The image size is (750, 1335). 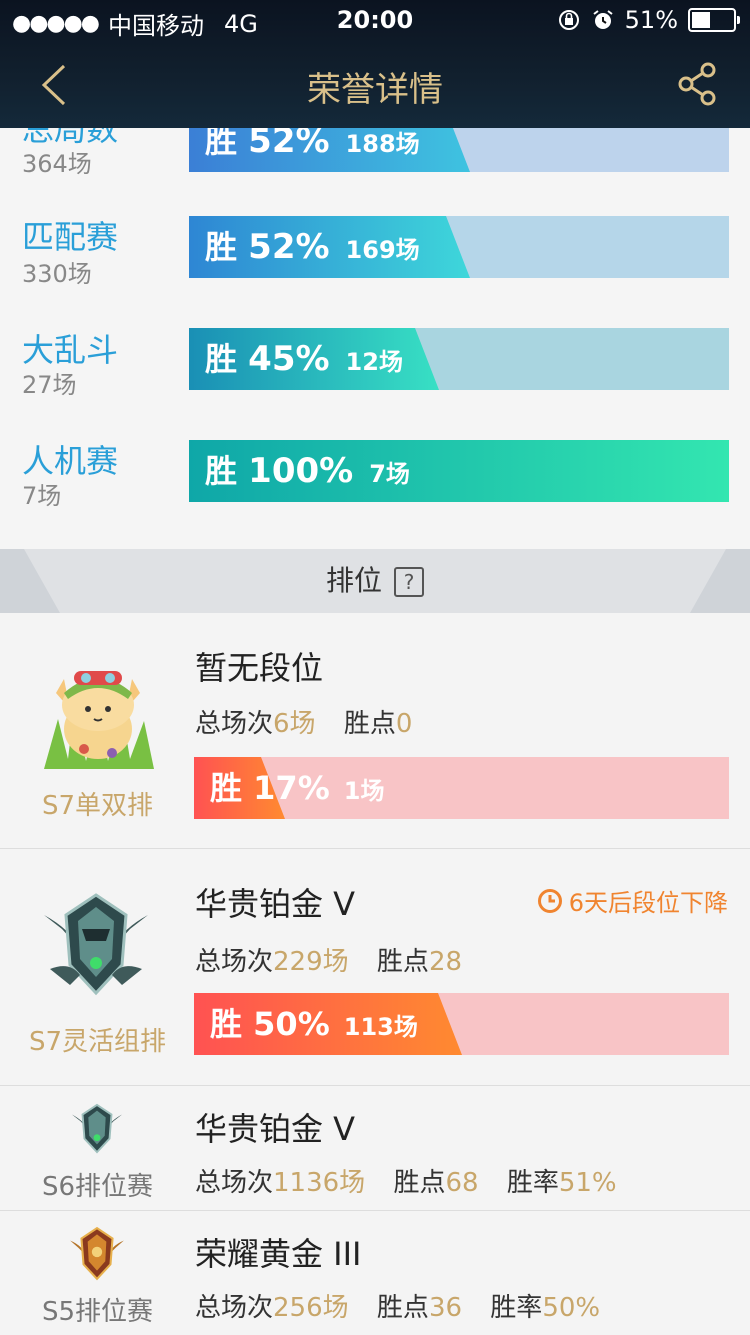 What do you see at coordinates (375, 90) in the screenshot?
I see `page-title: 荣誉详情` at bounding box center [375, 90].